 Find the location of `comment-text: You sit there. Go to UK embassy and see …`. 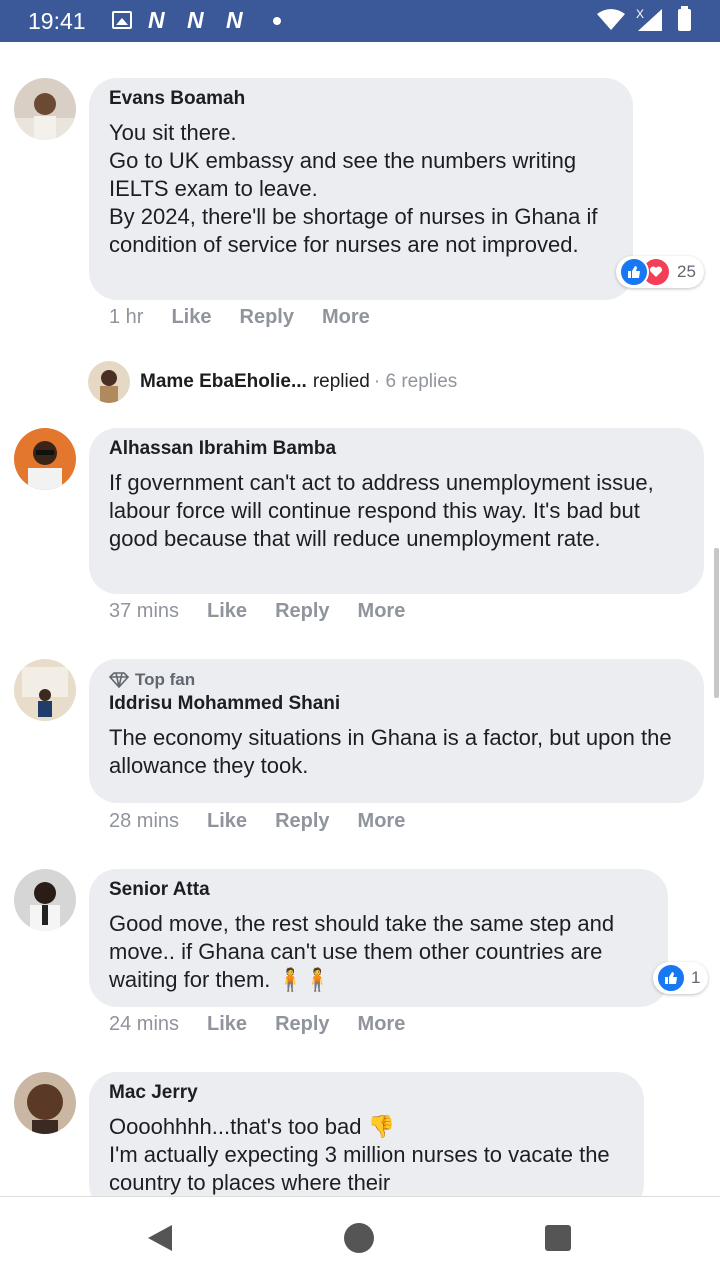

comment-text: You sit there. Go to UK embassy and see … is located at coordinates (353, 188).